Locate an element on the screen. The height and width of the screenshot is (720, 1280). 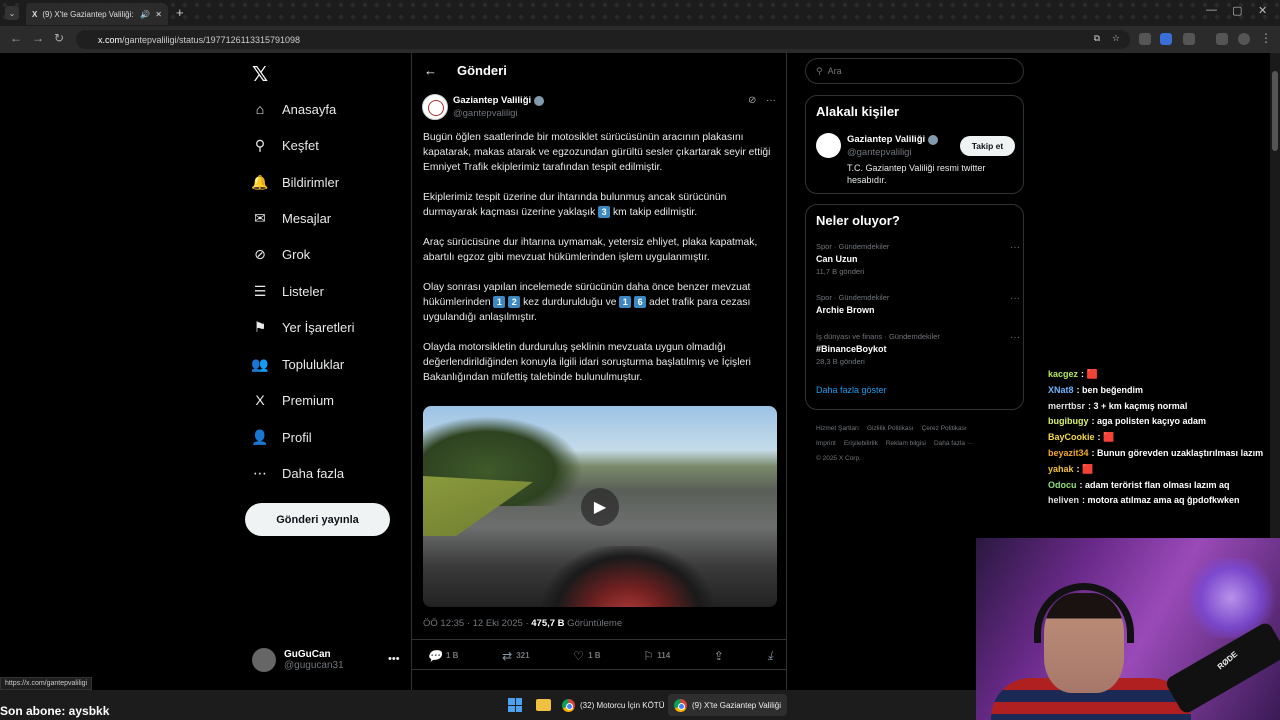
video-player: ▶ is located at coordinates (600, 506).